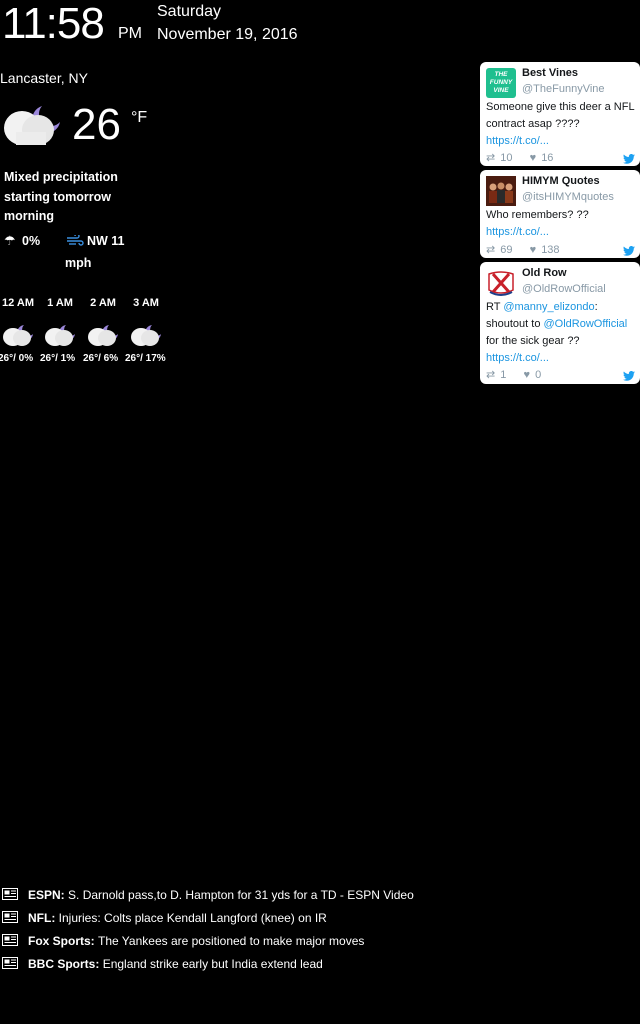 This screenshot has height=1024, width=640. I want to click on clock-time: 11:58, so click(53, 24).